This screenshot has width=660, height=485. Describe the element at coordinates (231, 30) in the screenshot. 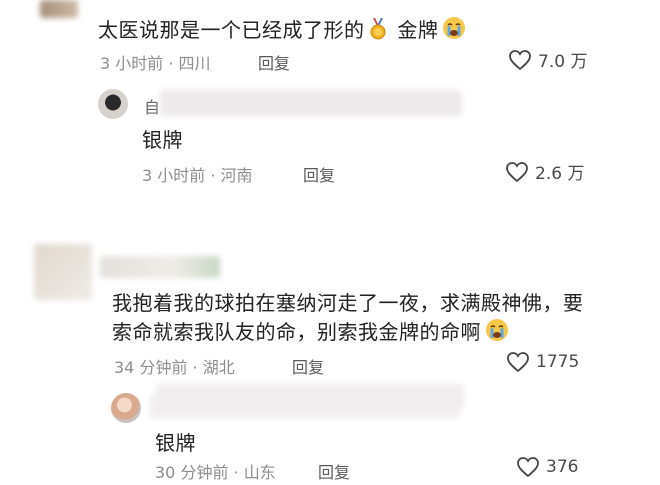

I see `comment-text-main: 太医说那是一个已经成了形的` at that location.